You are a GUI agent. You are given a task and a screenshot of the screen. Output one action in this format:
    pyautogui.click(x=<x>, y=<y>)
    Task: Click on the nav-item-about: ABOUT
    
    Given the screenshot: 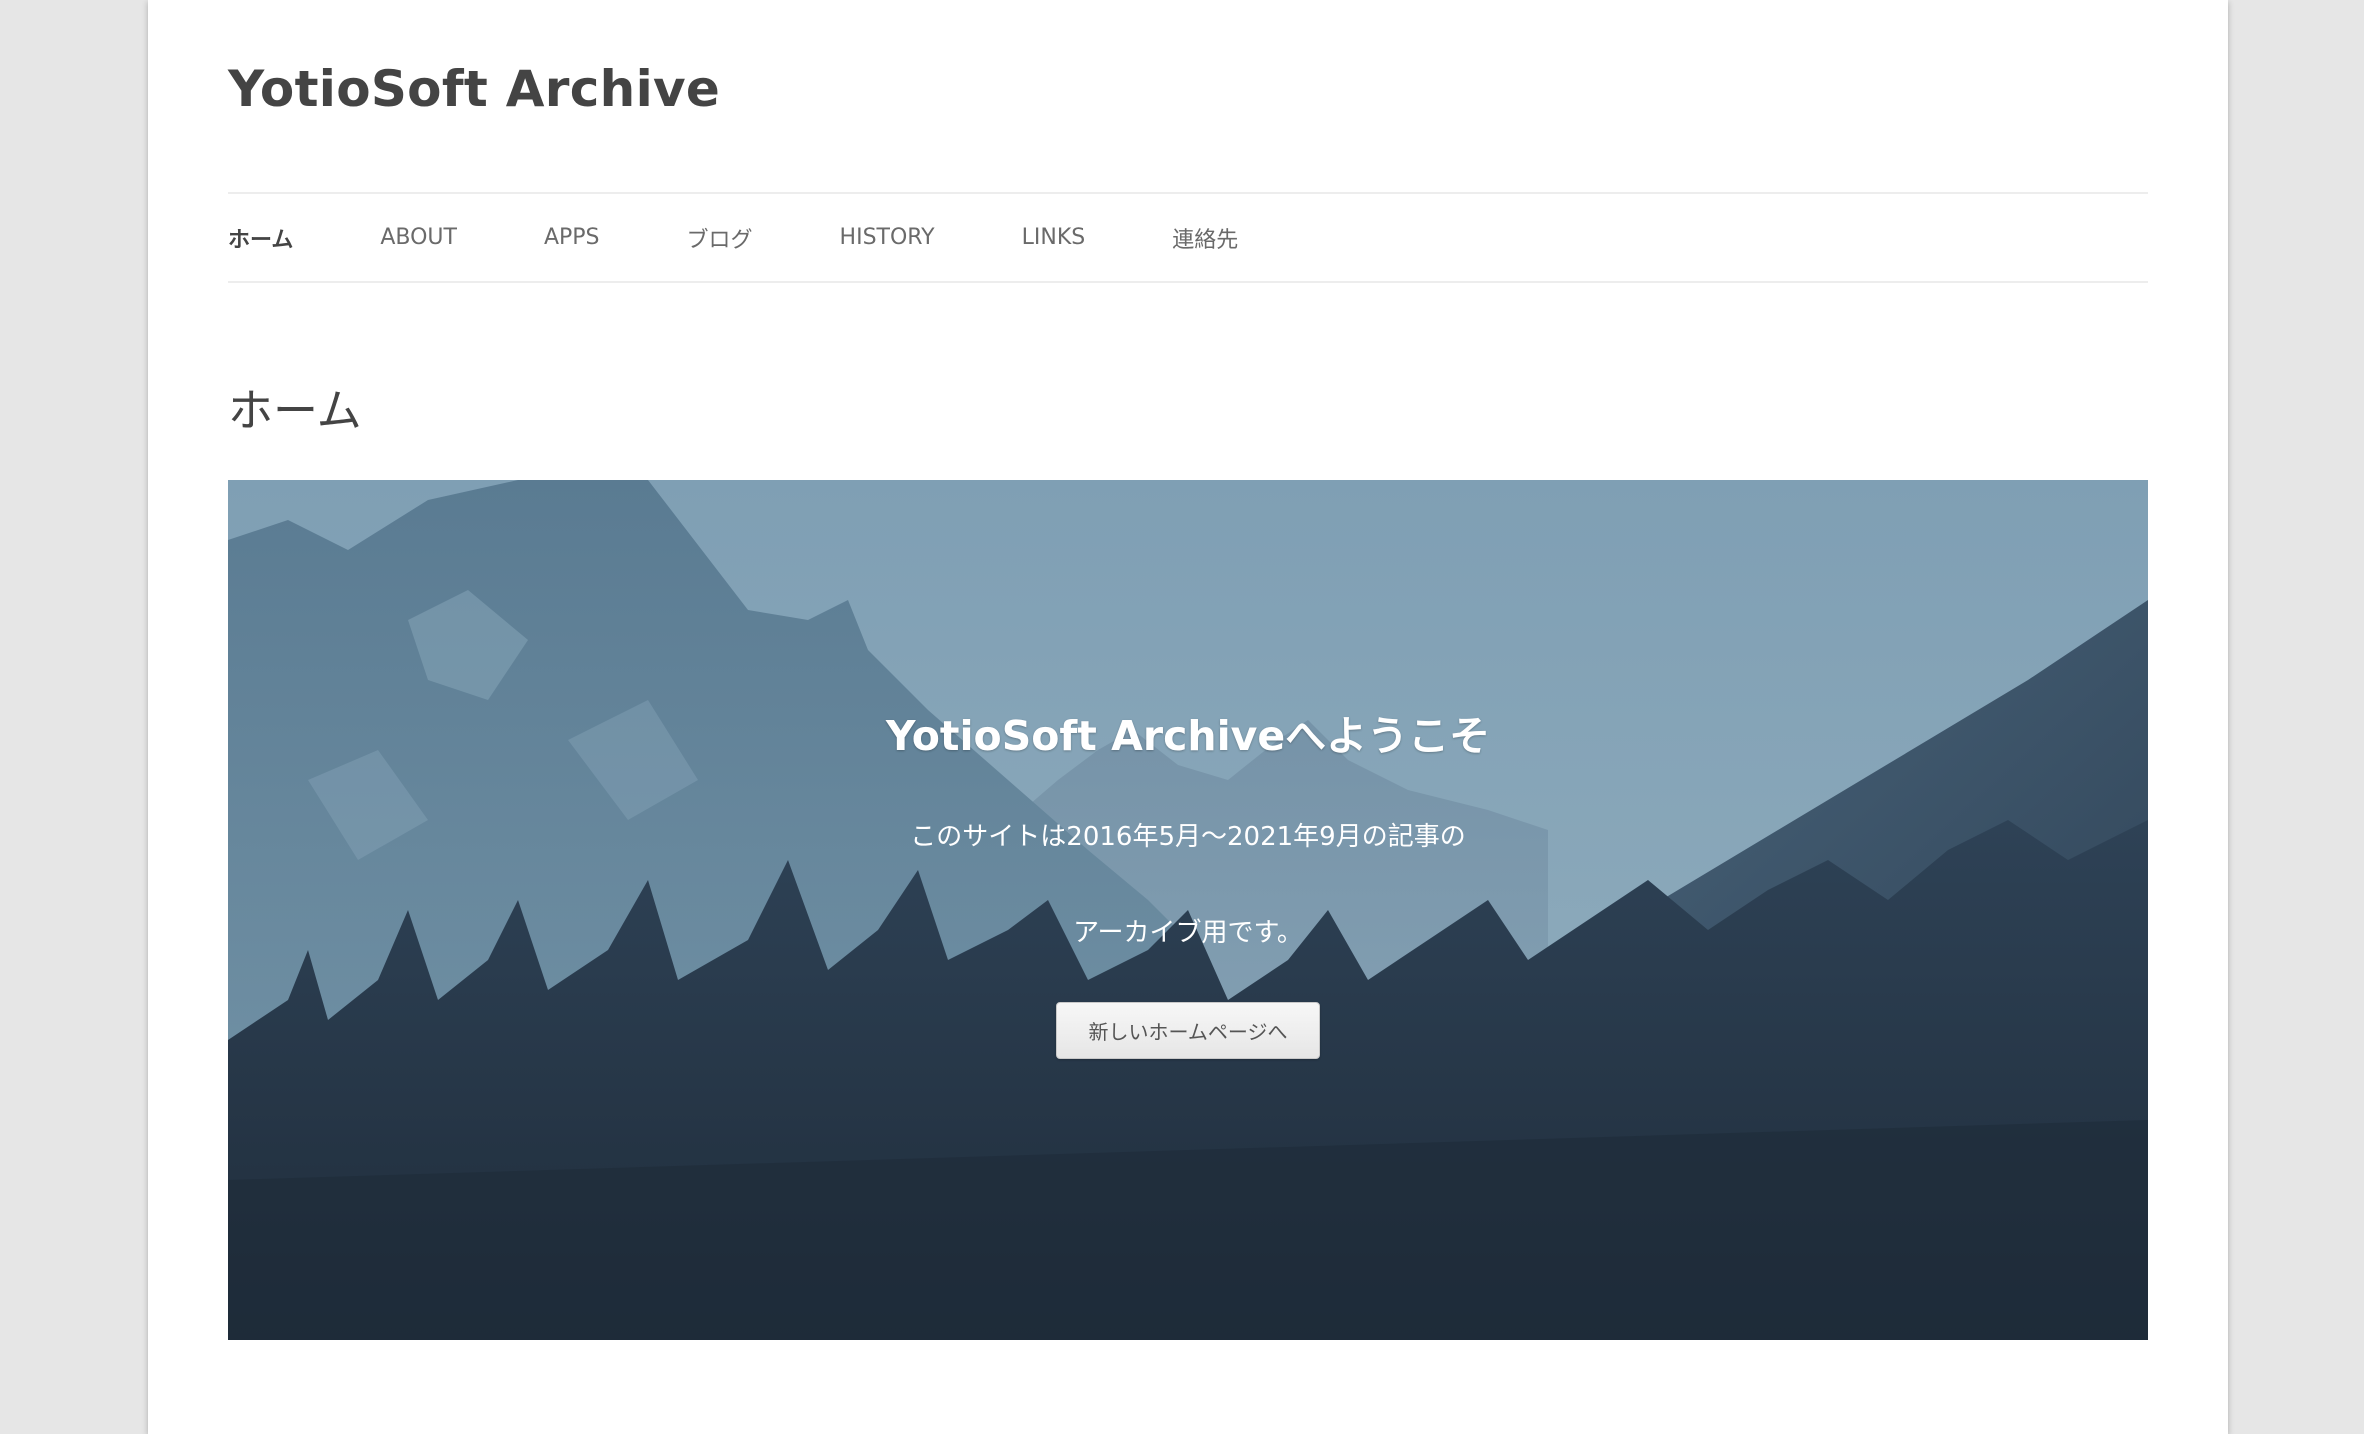 What is the action you would take?
    pyautogui.click(x=418, y=237)
    